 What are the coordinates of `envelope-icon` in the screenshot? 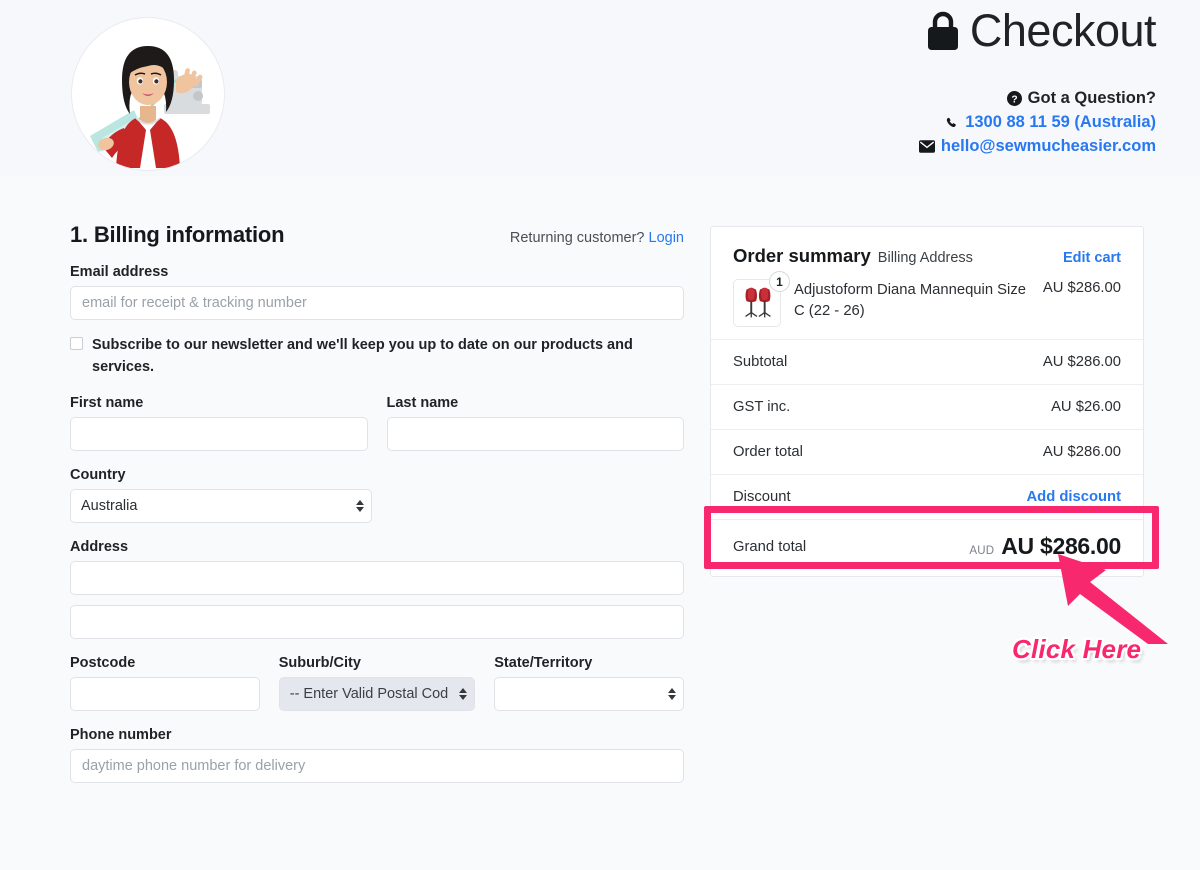 It's located at (926, 146).